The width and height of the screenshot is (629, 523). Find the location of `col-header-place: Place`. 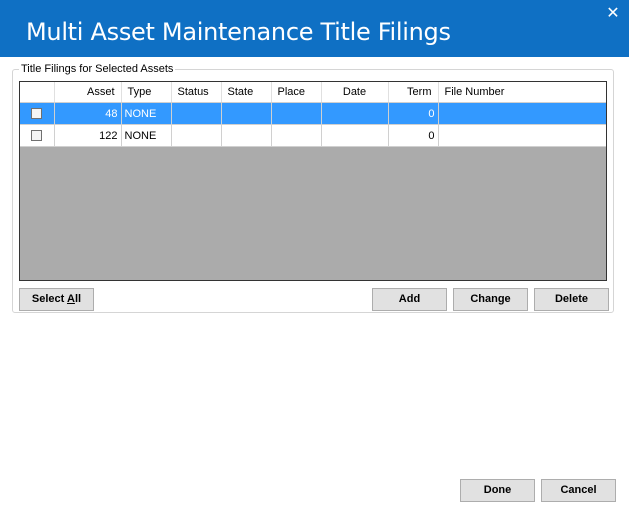

col-header-place: Place is located at coordinates (296, 92).